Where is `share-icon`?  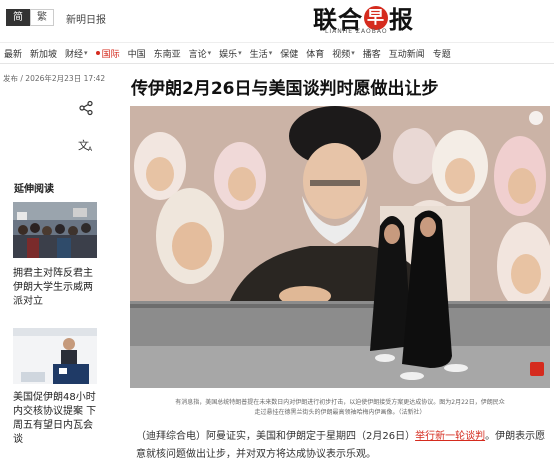
share-icon is located at coordinates (86, 108).